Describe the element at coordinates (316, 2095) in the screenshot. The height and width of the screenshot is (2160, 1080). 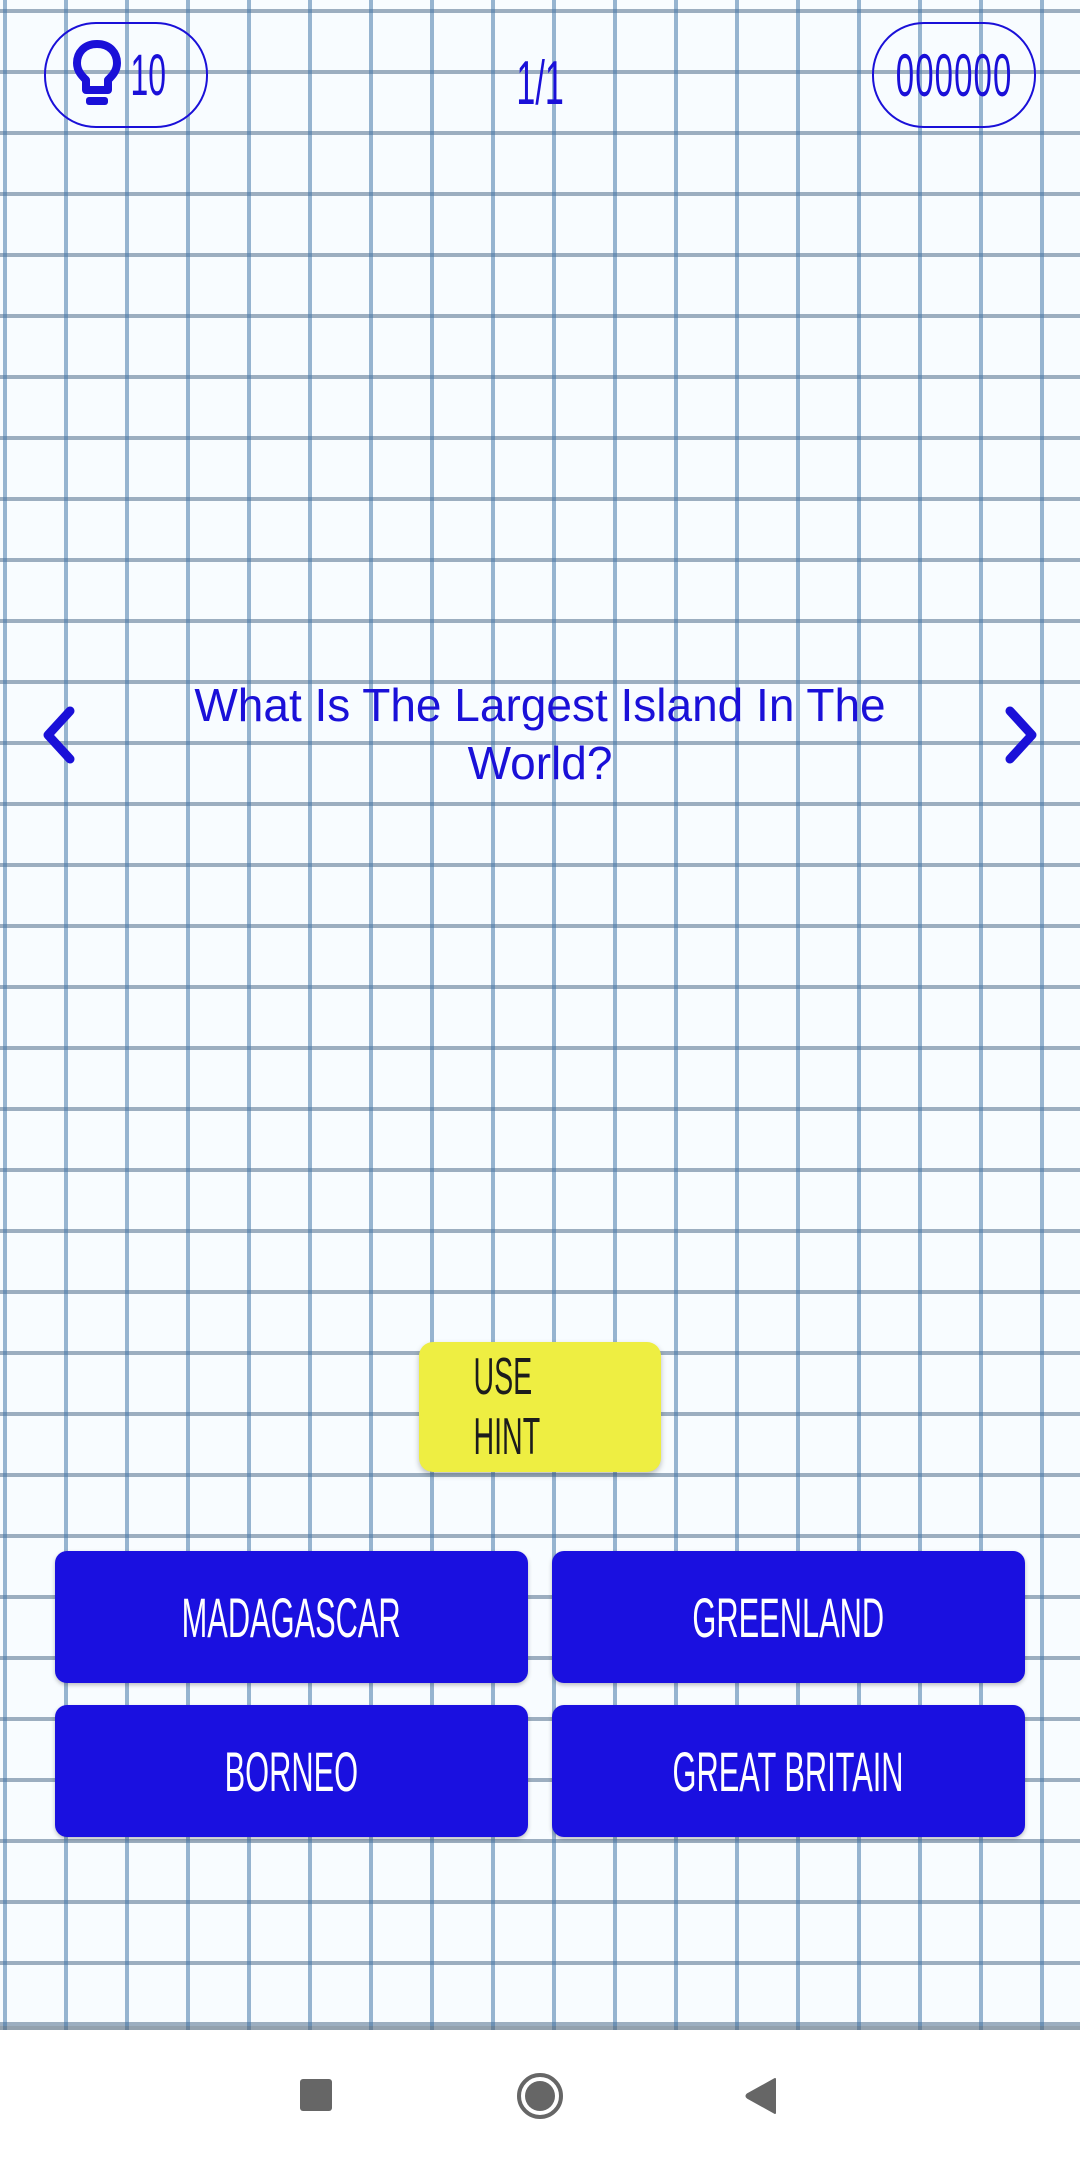
I see `recents-button` at that location.